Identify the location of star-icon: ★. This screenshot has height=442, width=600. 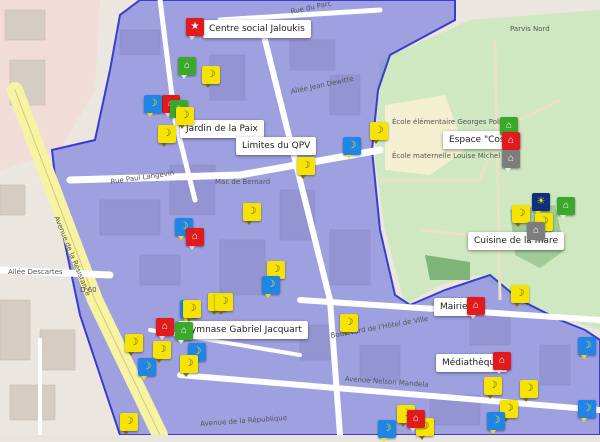
(195, 26).